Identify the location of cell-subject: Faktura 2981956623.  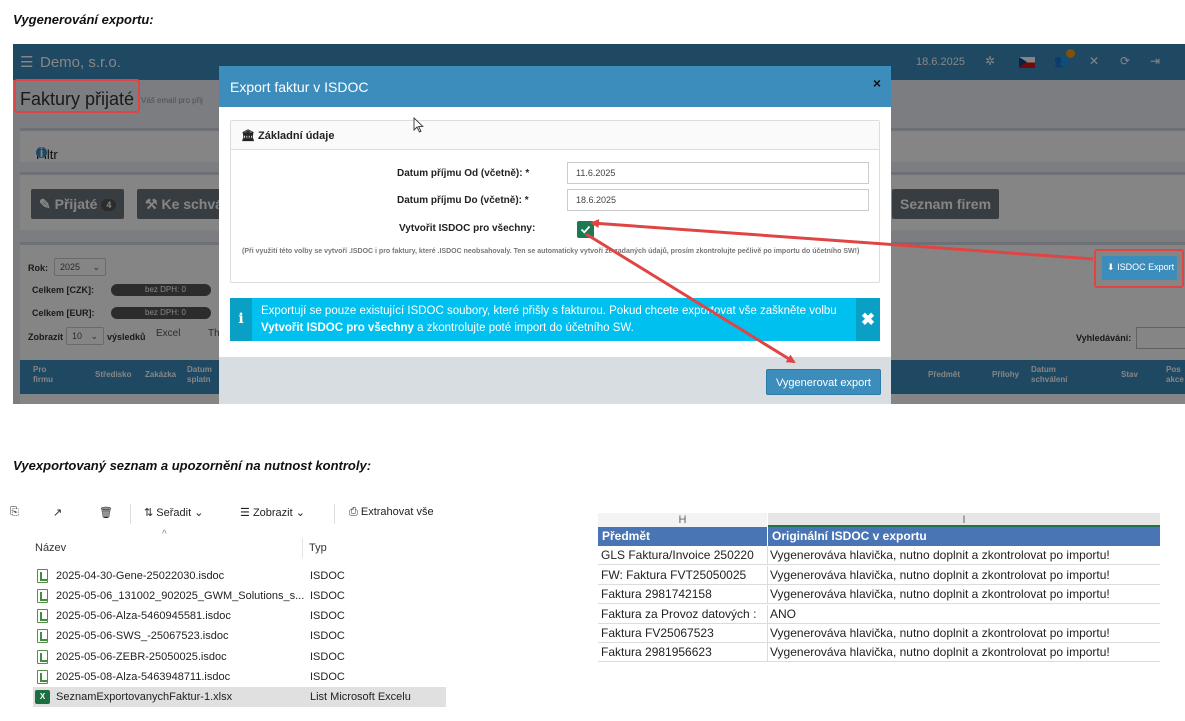
(683, 652).